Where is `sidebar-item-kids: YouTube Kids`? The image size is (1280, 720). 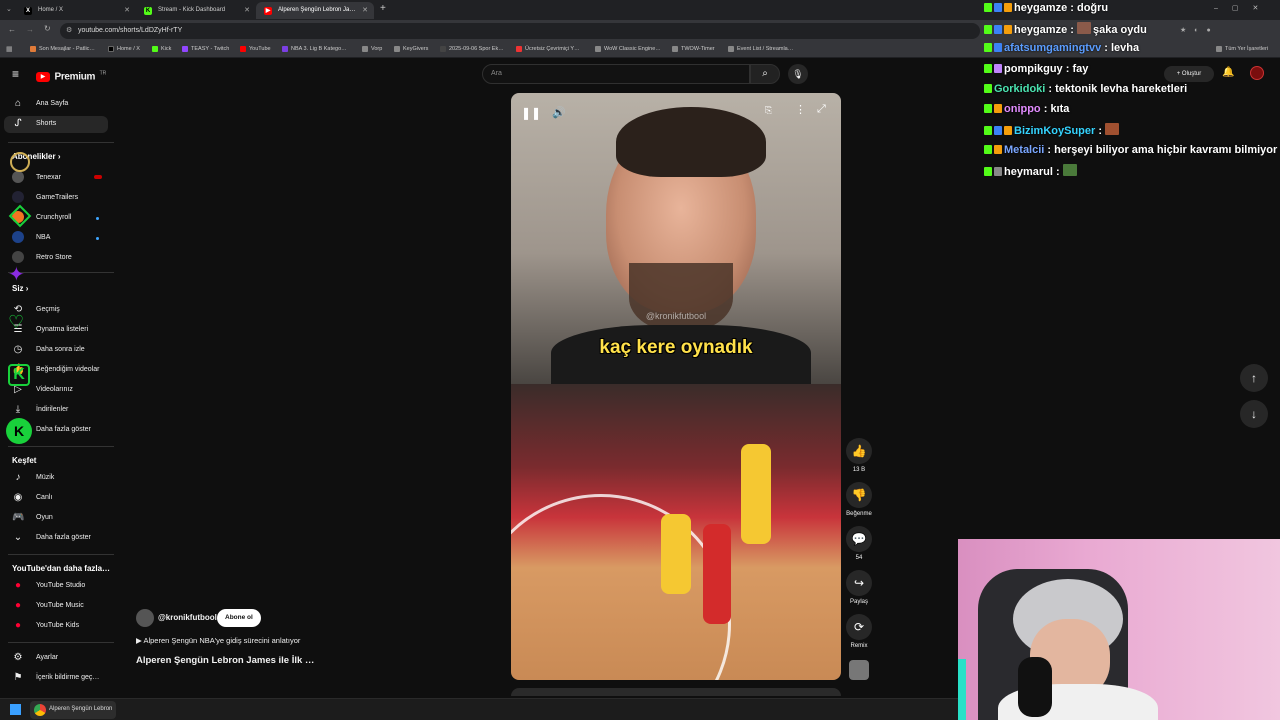
sidebar-item-kids: YouTube Kids is located at coordinates (57, 625).